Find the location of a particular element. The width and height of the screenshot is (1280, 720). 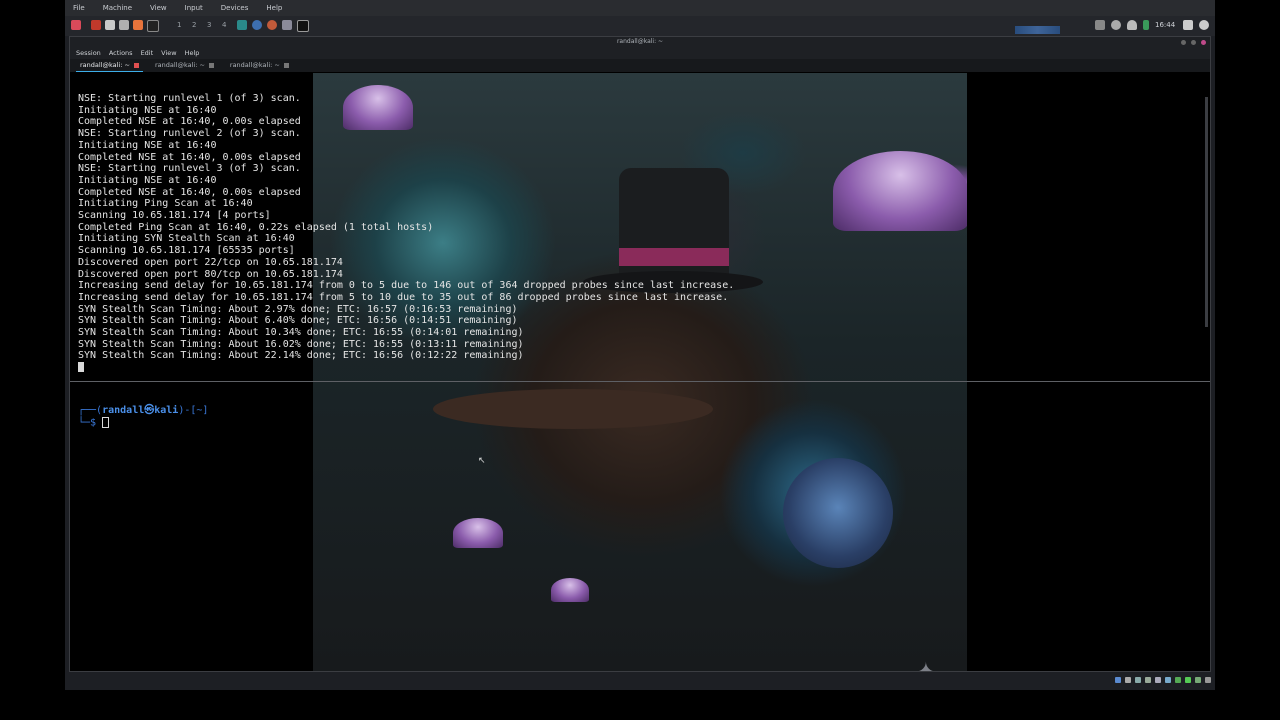

menu-view: View is located at coordinates (168, 53).